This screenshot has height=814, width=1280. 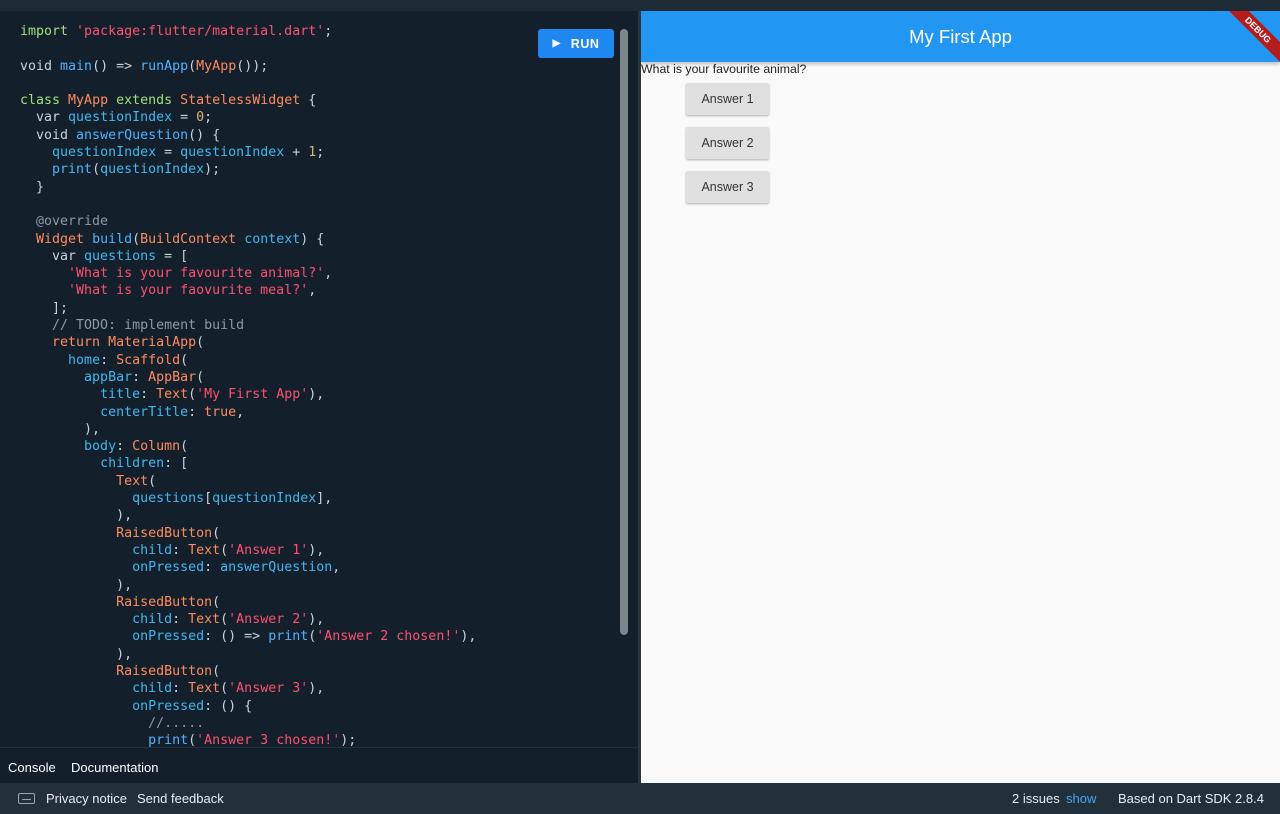 I want to click on keyboard-icon, so click(x=26, y=798).